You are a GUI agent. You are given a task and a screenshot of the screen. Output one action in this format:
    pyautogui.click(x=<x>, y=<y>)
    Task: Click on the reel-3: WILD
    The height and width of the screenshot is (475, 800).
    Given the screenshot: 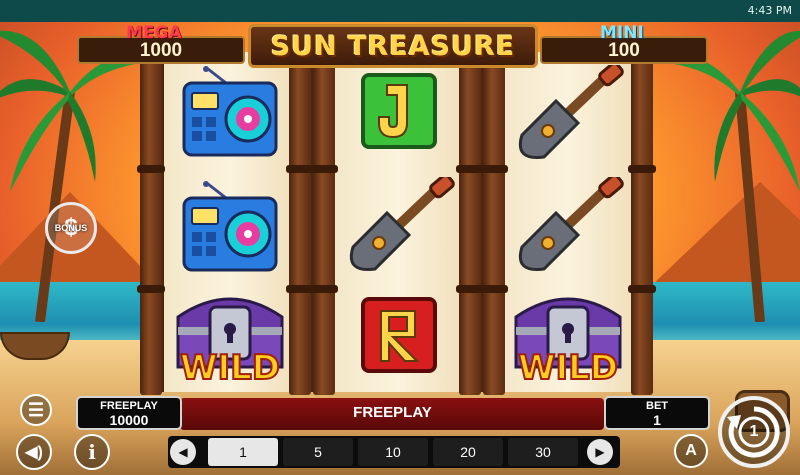 What is the action you would take?
    pyautogui.click(x=568, y=222)
    